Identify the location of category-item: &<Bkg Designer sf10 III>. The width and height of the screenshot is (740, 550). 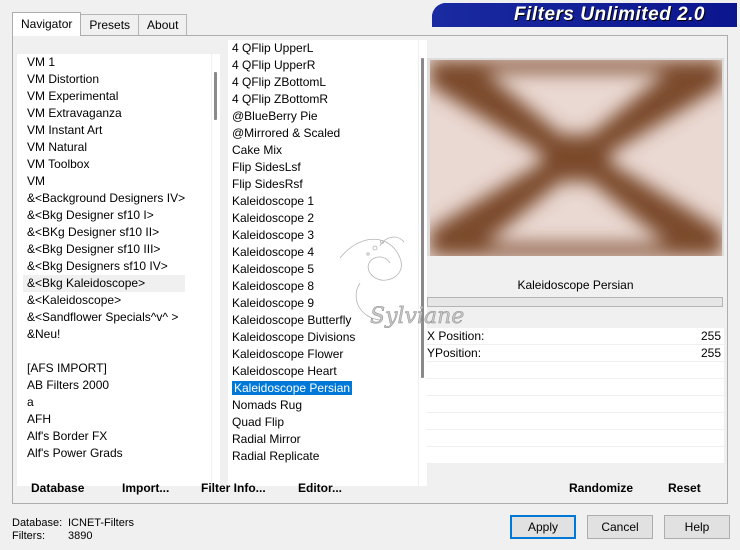
(104, 249).